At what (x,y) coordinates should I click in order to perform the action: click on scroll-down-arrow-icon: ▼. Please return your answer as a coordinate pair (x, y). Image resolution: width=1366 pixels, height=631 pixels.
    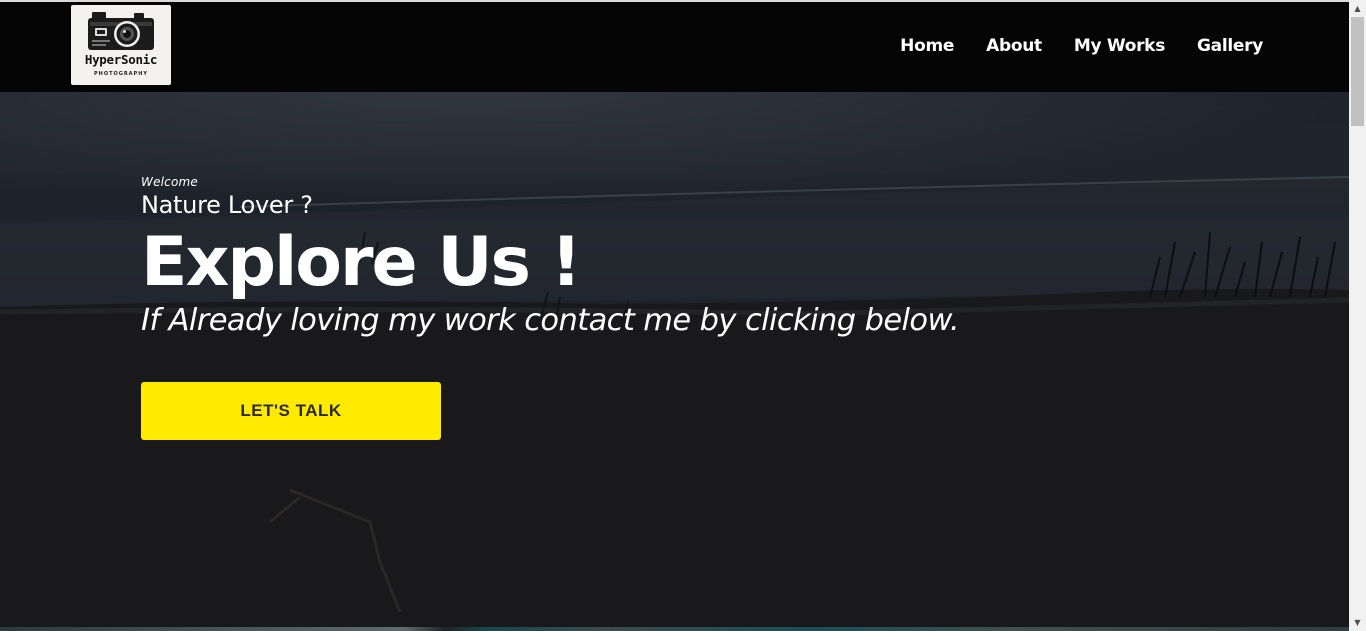
    Looking at the image, I should click on (1357, 622).